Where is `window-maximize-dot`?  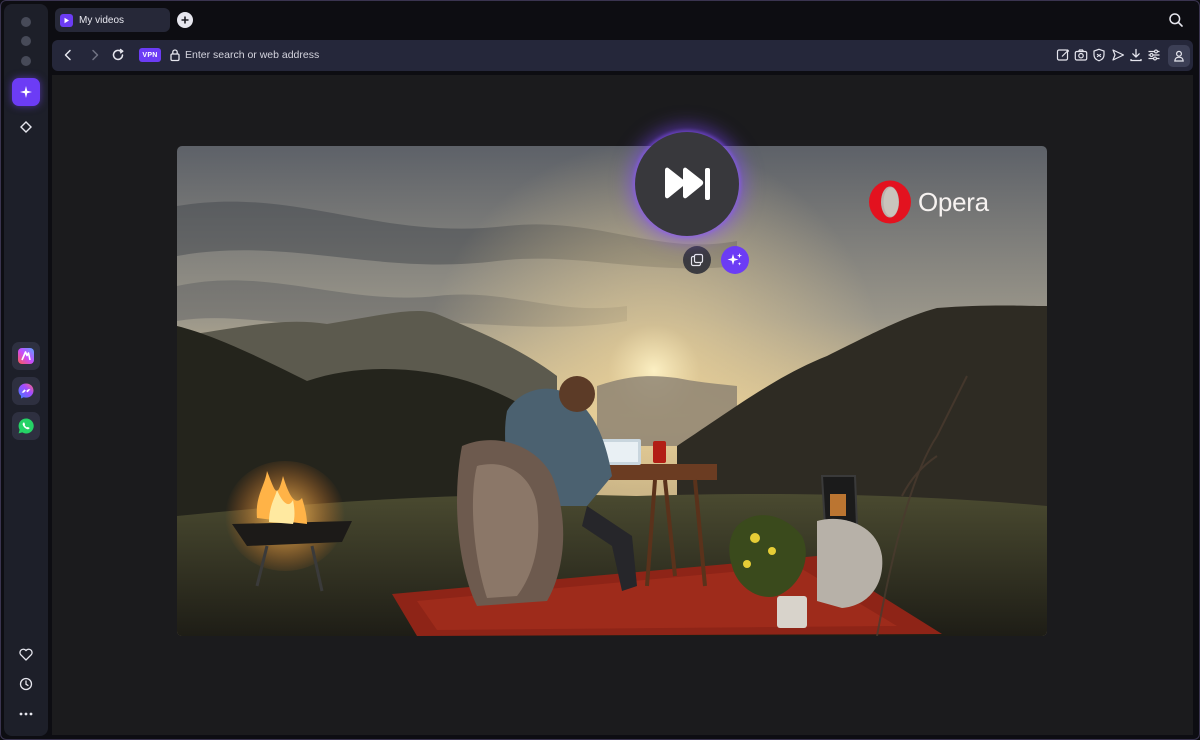
window-maximize-dot is located at coordinates (26, 61).